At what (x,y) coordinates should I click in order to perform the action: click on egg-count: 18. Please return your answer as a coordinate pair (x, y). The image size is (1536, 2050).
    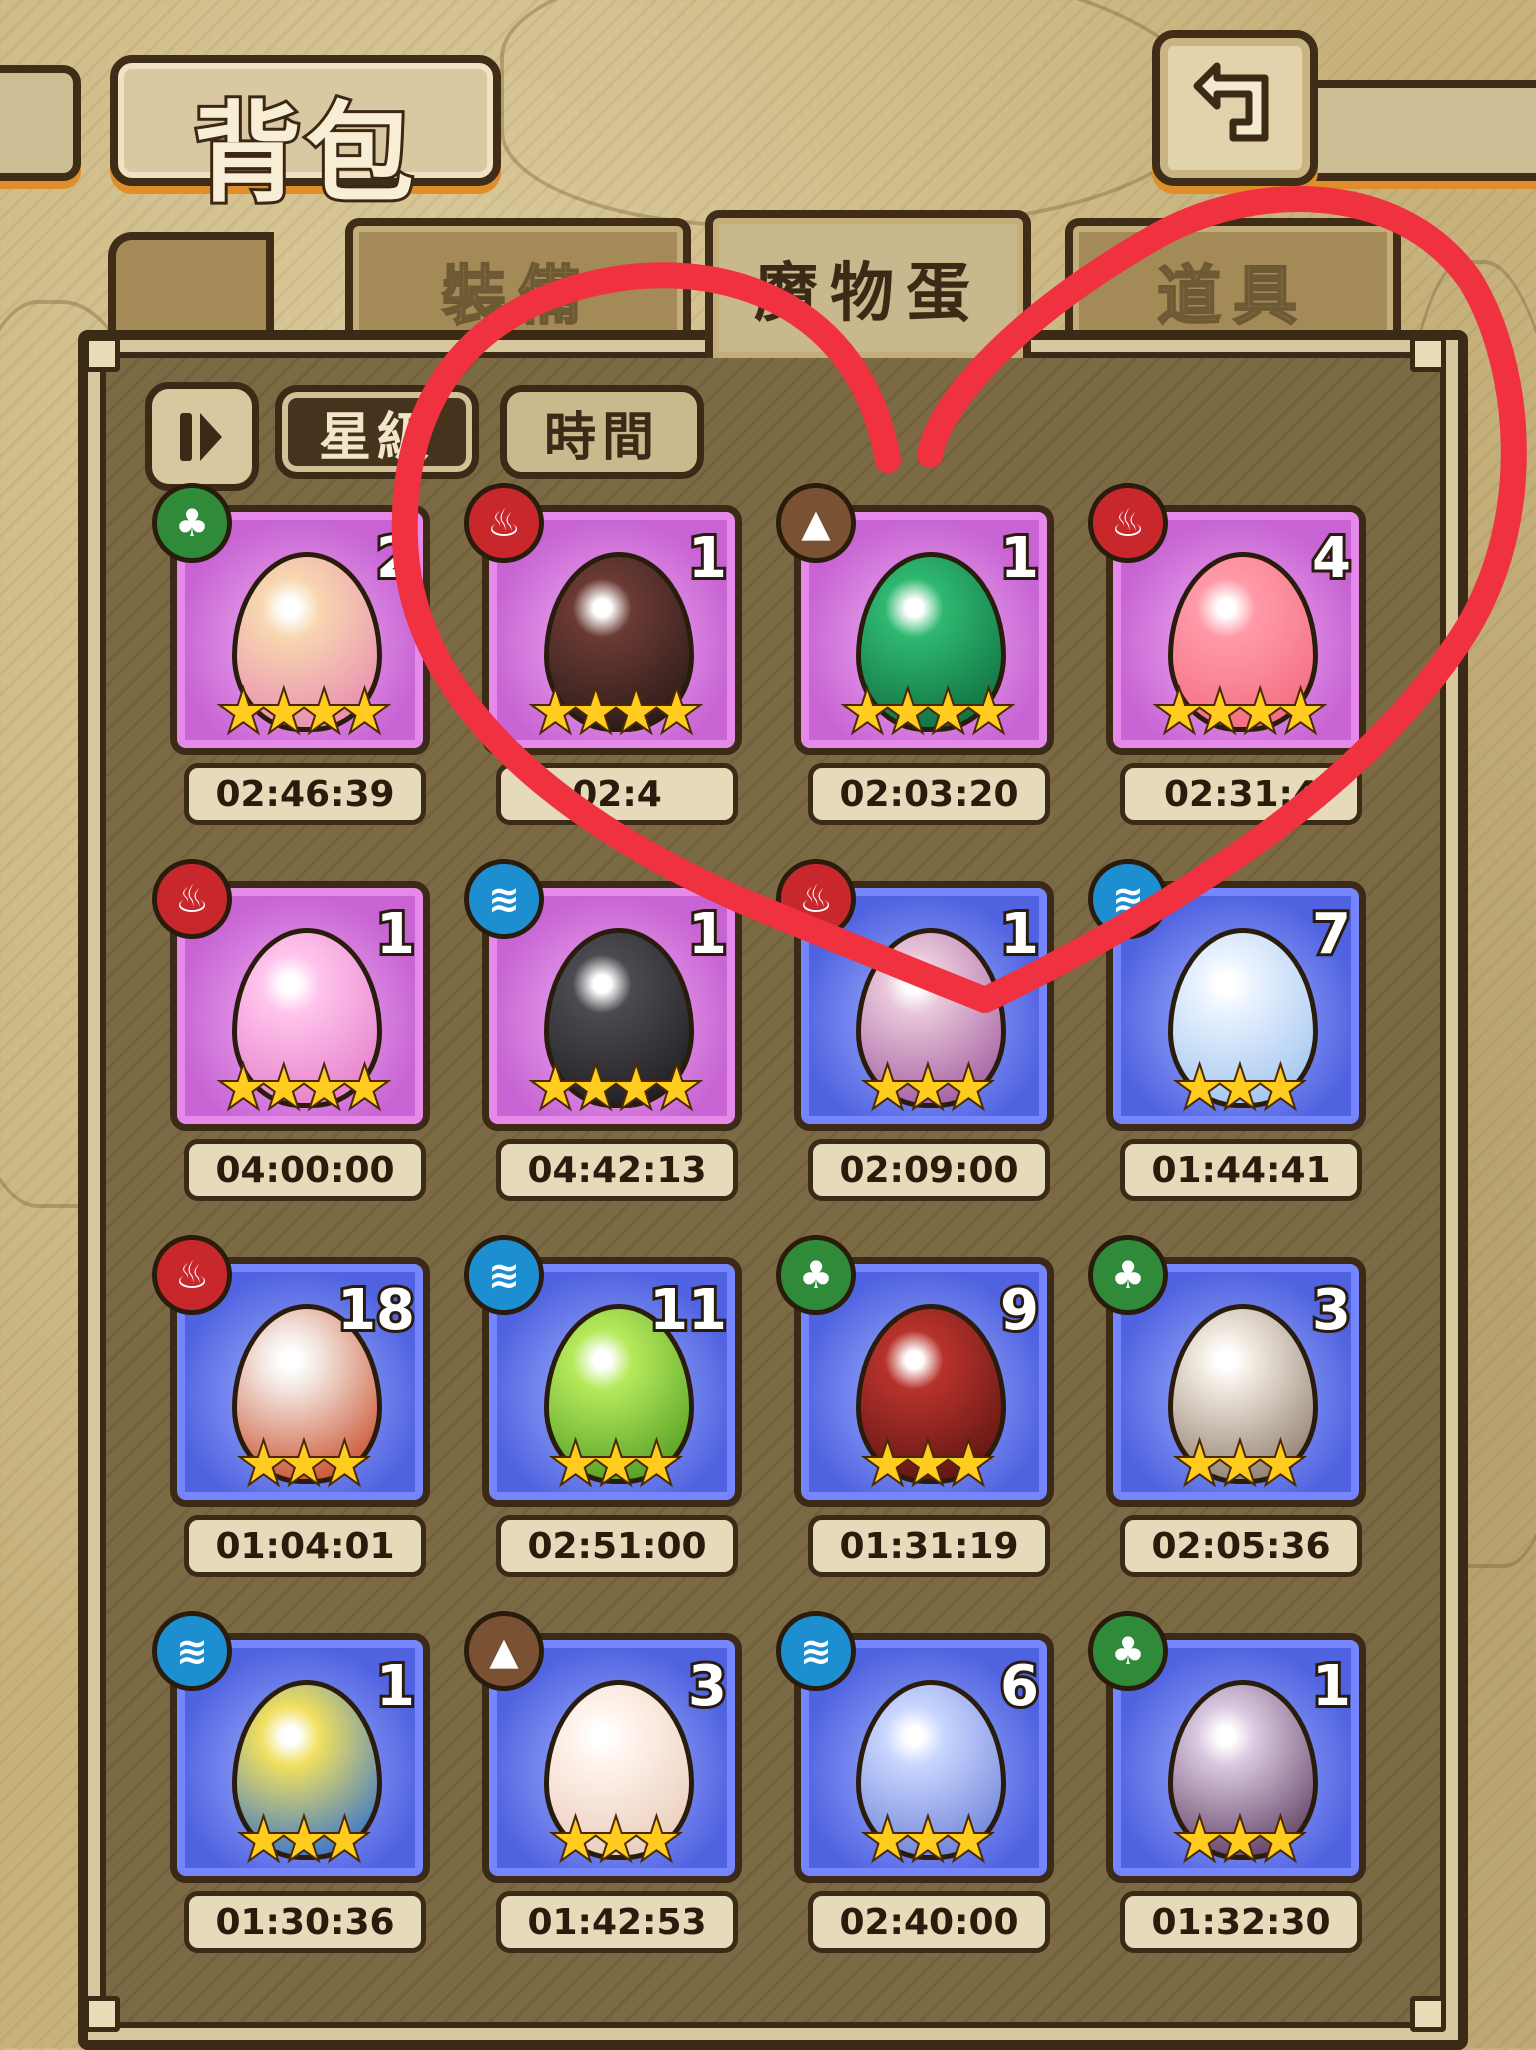
    Looking at the image, I should click on (376, 1310).